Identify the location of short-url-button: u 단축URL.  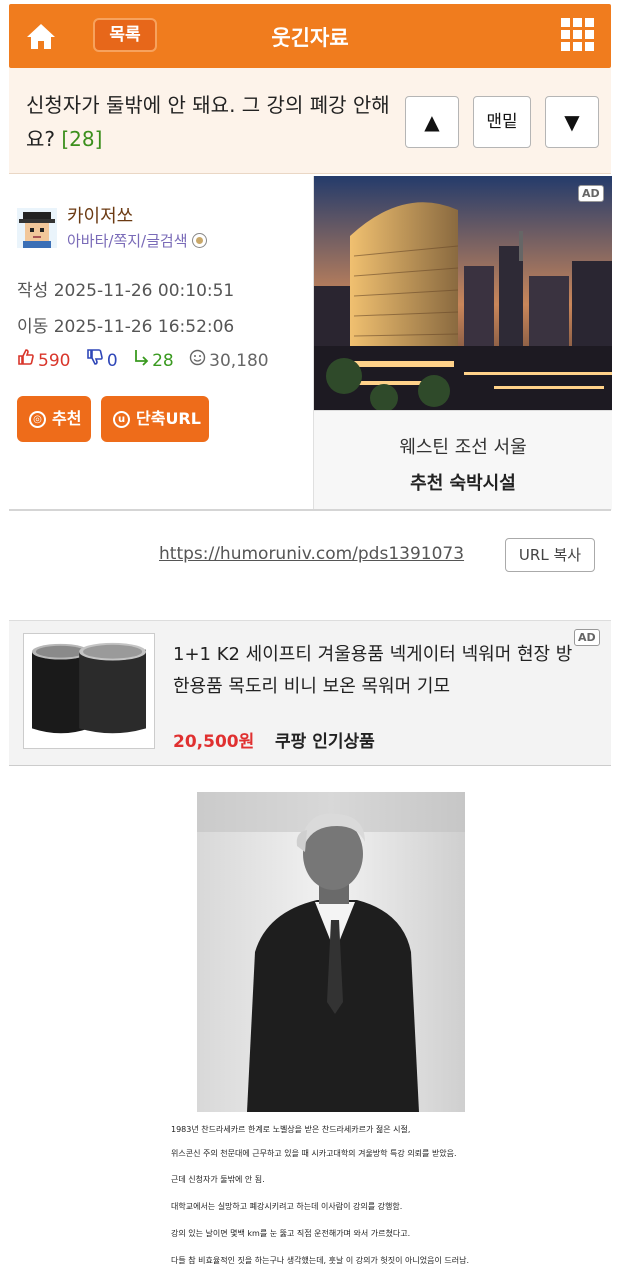
(155, 419).